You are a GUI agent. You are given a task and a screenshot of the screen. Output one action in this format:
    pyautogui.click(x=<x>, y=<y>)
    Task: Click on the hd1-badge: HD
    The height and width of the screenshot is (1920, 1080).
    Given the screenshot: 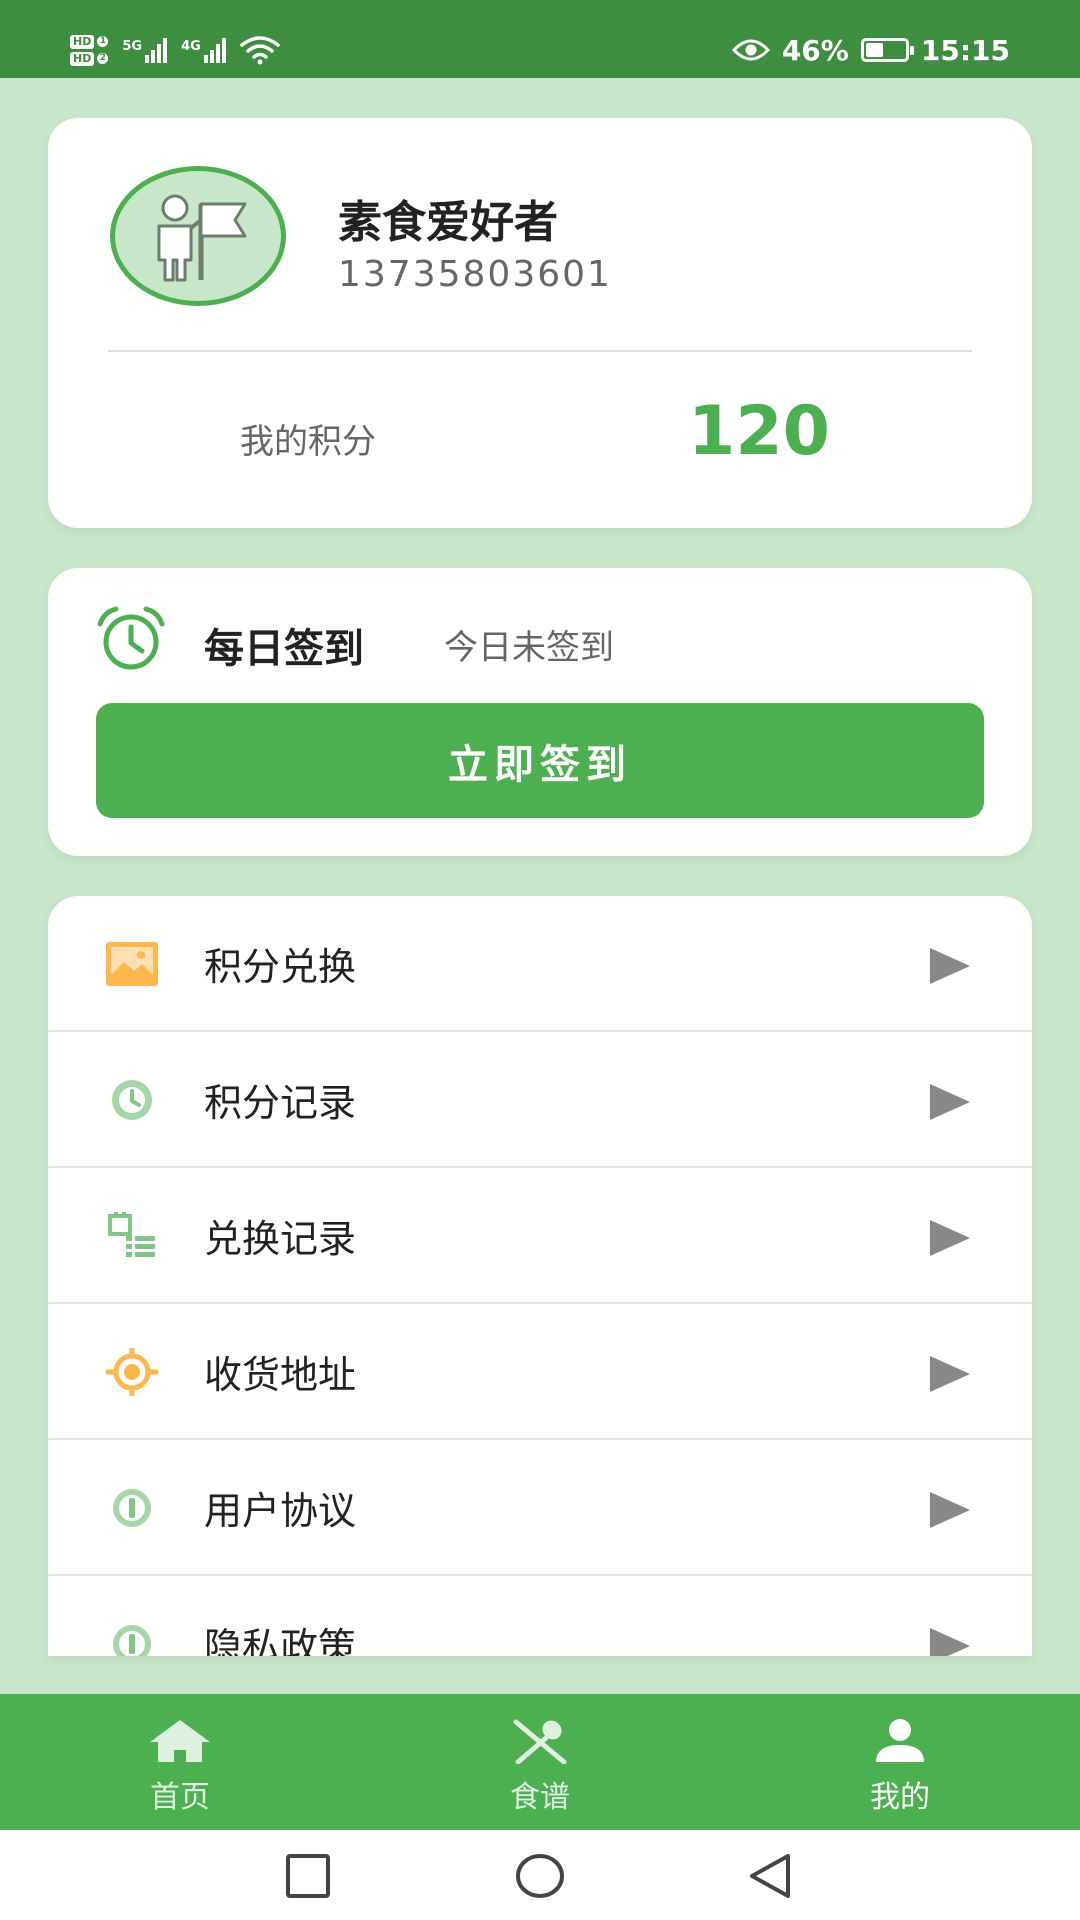 What is the action you would take?
    pyautogui.click(x=82, y=41)
    